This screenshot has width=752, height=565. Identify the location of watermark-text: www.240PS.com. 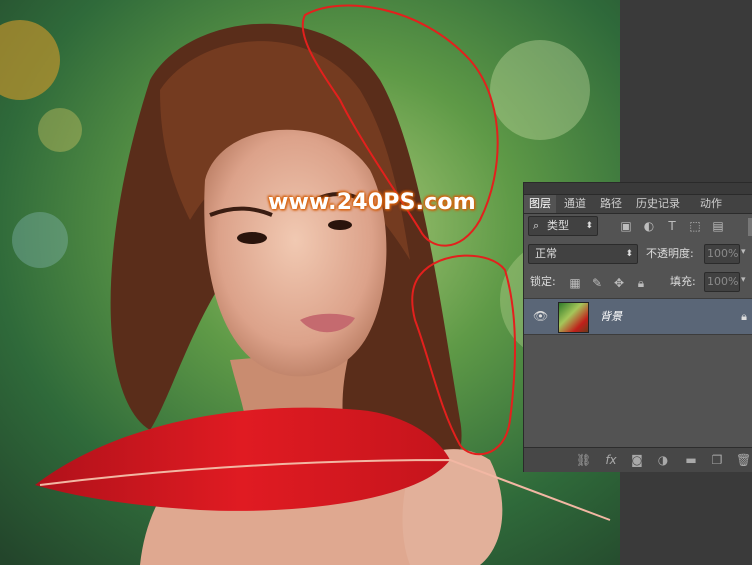
(372, 202).